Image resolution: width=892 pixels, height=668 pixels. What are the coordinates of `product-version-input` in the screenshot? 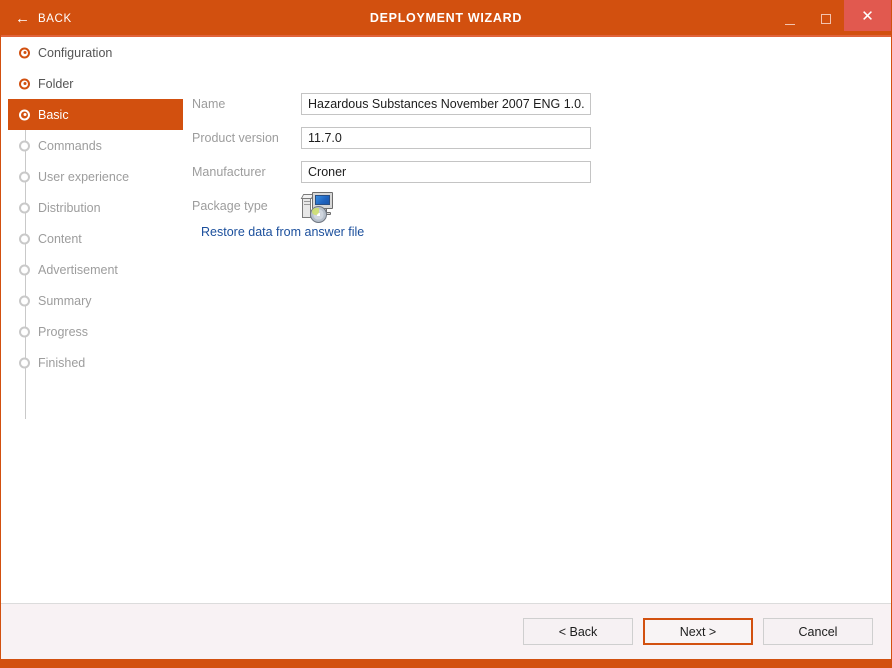 It's located at (446, 138).